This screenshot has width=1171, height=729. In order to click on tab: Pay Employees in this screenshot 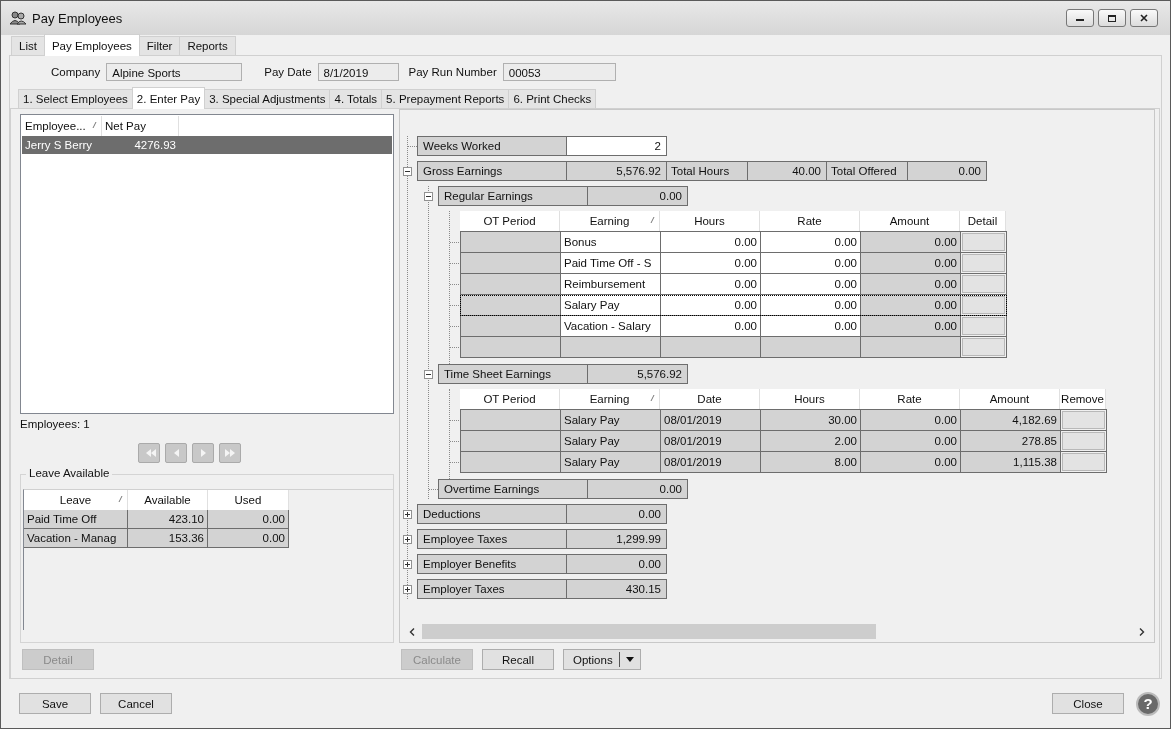, I will do `click(91, 45)`.